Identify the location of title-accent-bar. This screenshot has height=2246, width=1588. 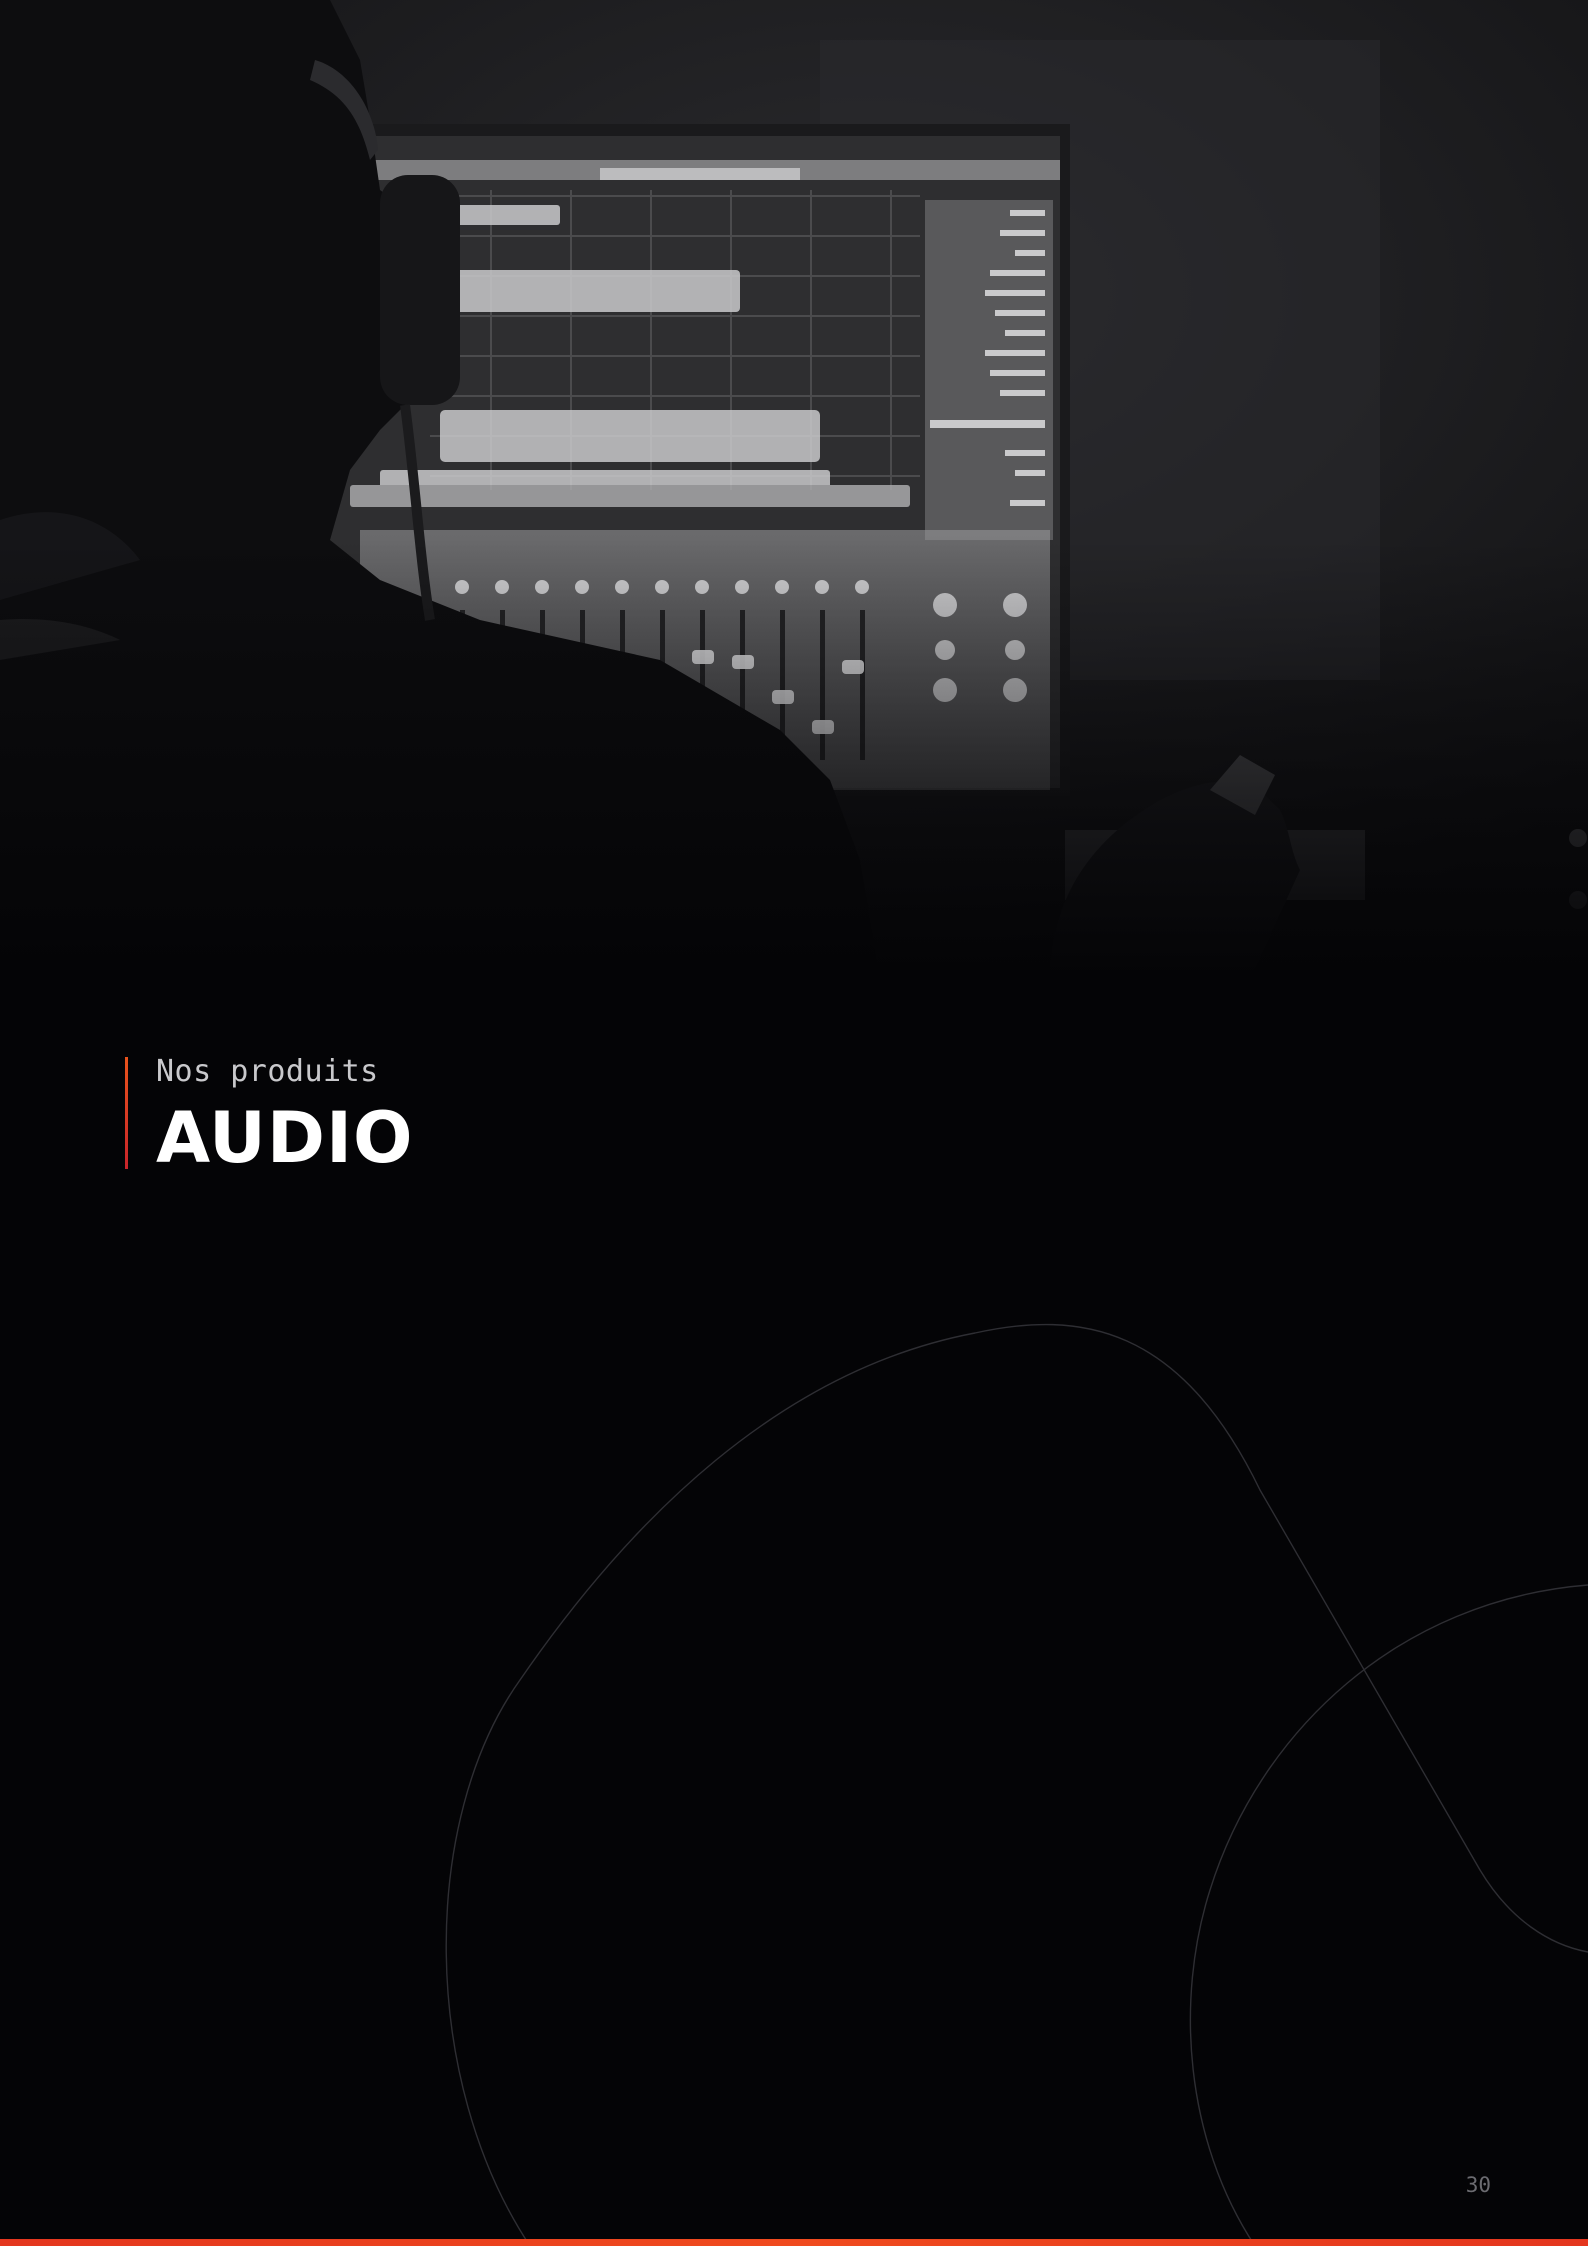
(126, 1113).